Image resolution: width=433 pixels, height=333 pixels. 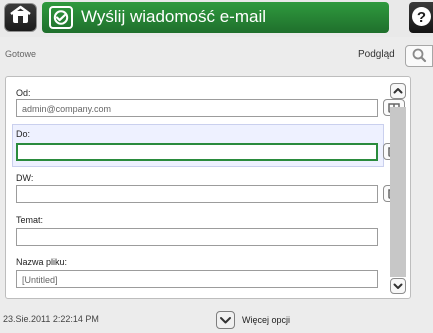 What do you see at coordinates (197, 194) in the screenshot?
I see `cc-input` at bounding box center [197, 194].